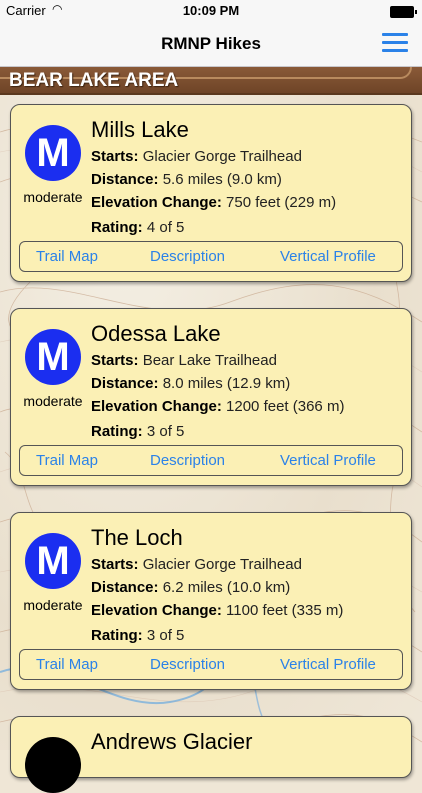  I want to click on hike-name: Andrews Glacier, so click(172, 741).